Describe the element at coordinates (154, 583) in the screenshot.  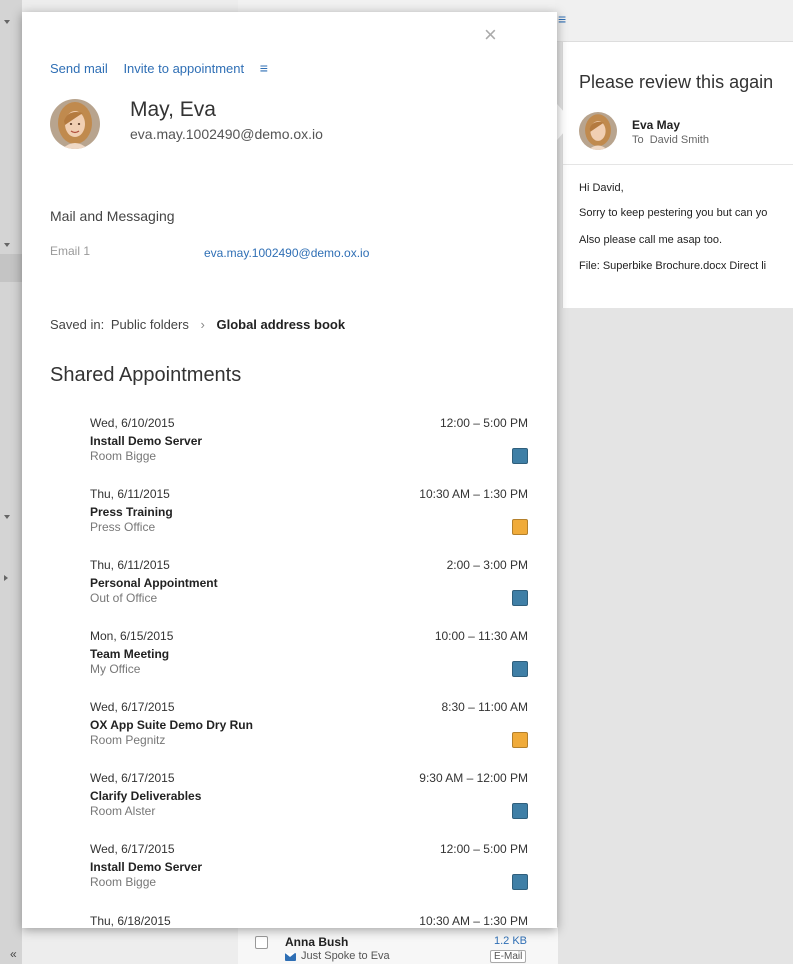
I see `appointment-title: Personal Appointment` at that location.